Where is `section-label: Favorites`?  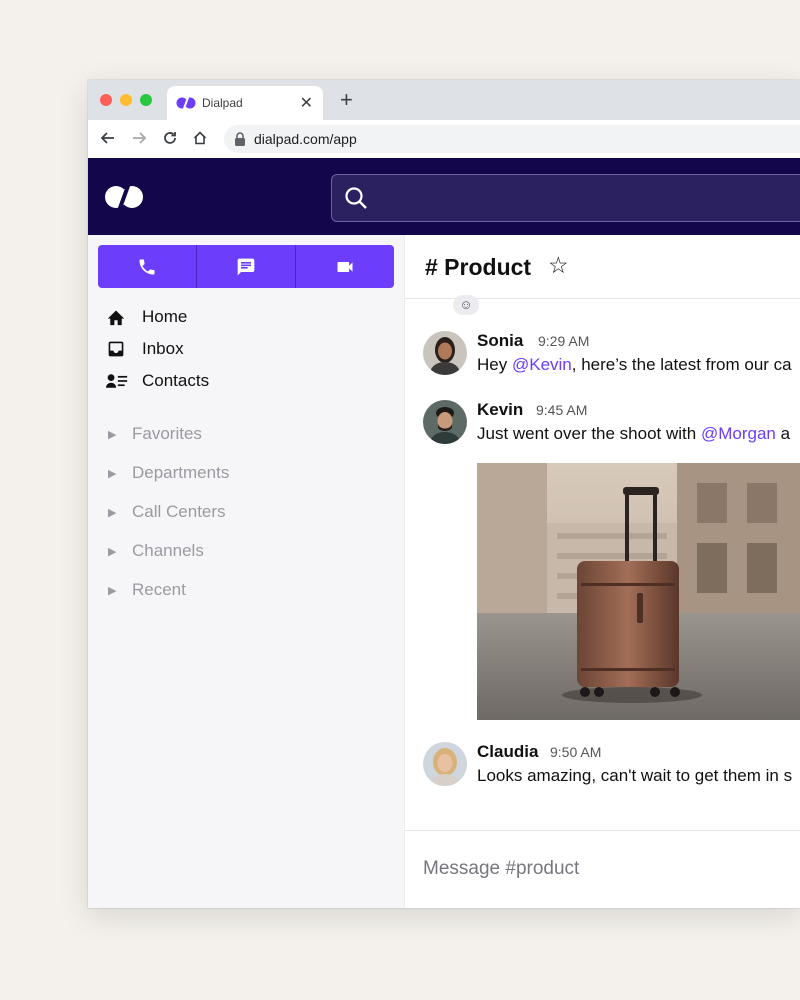
section-label: Favorites is located at coordinates (167, 433).